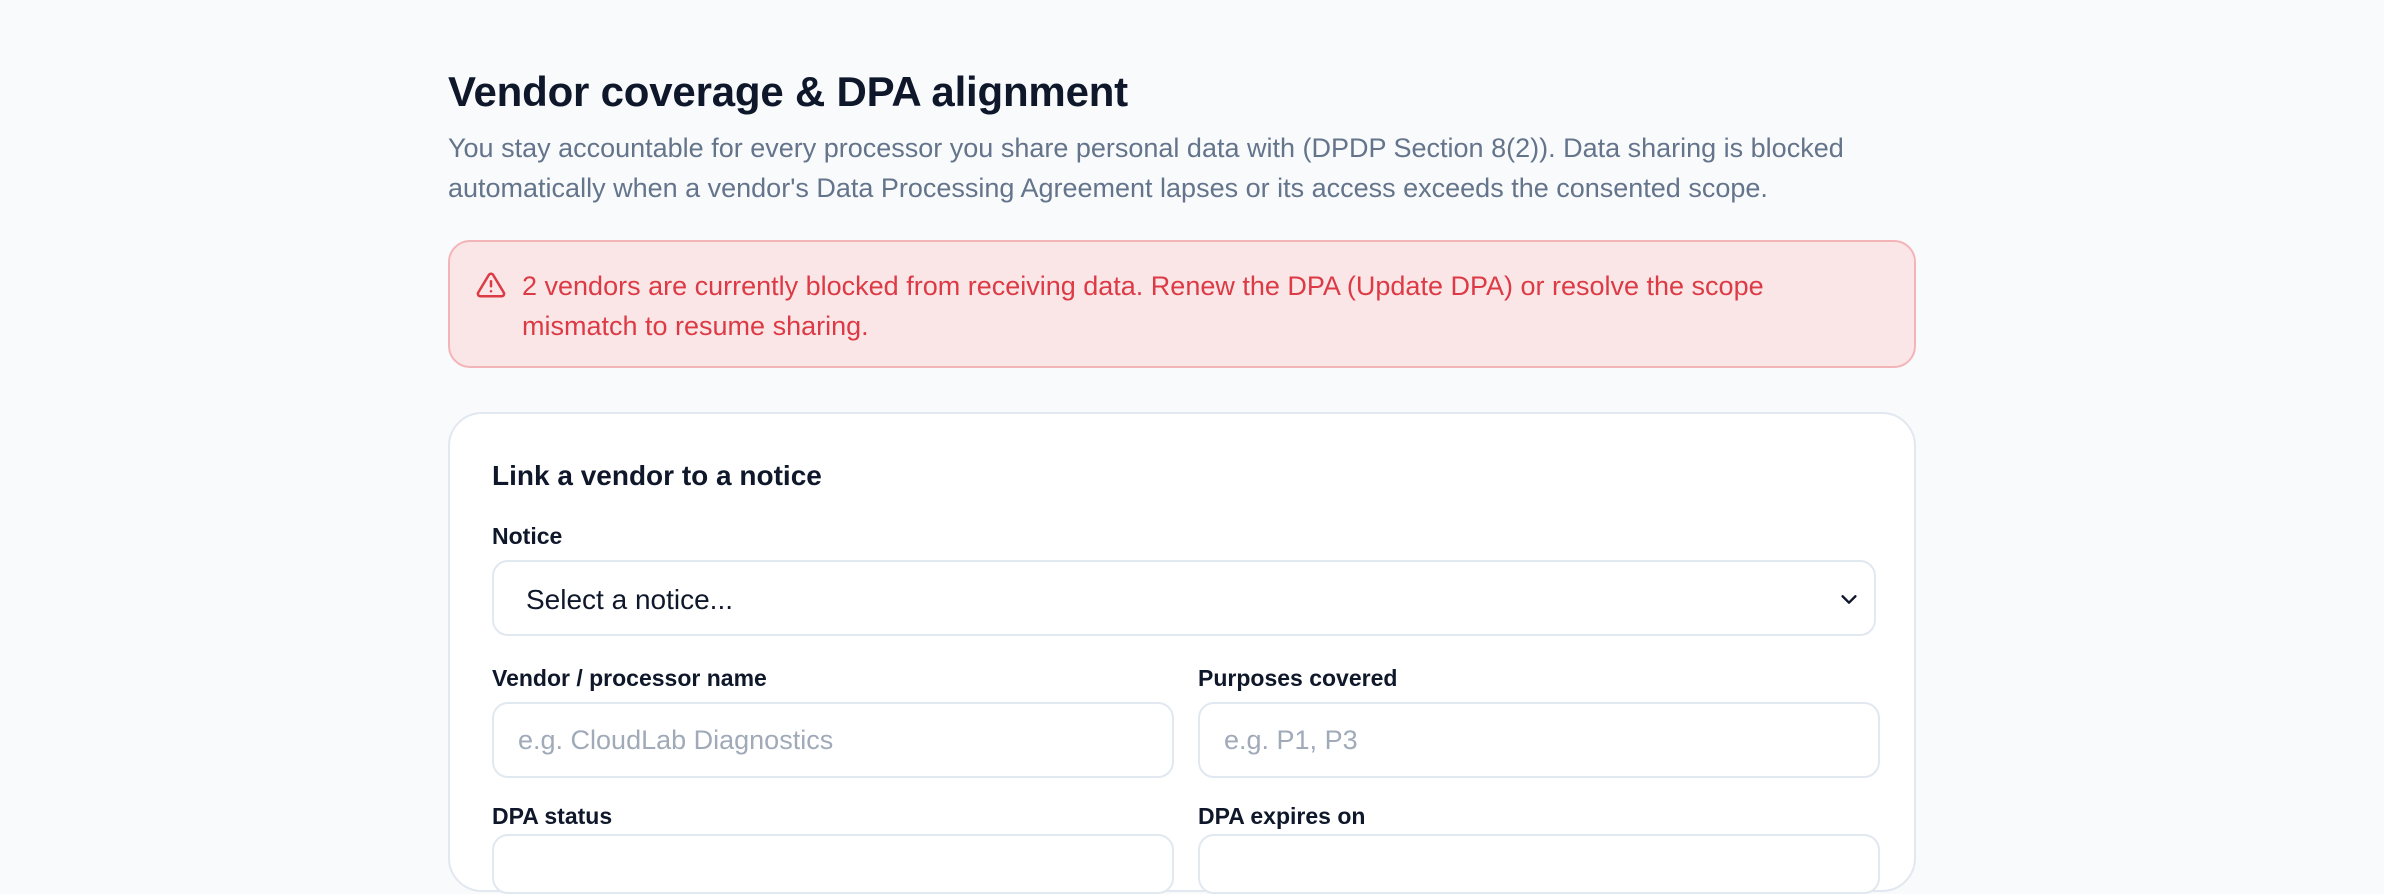 Image resolution: width=2384 pixels, height=894 pixels. What do you see at coordinates (1298, 678) in the screenshot?
I see `purposes-label: Purposes covered` at bounding box center [1298, 678].